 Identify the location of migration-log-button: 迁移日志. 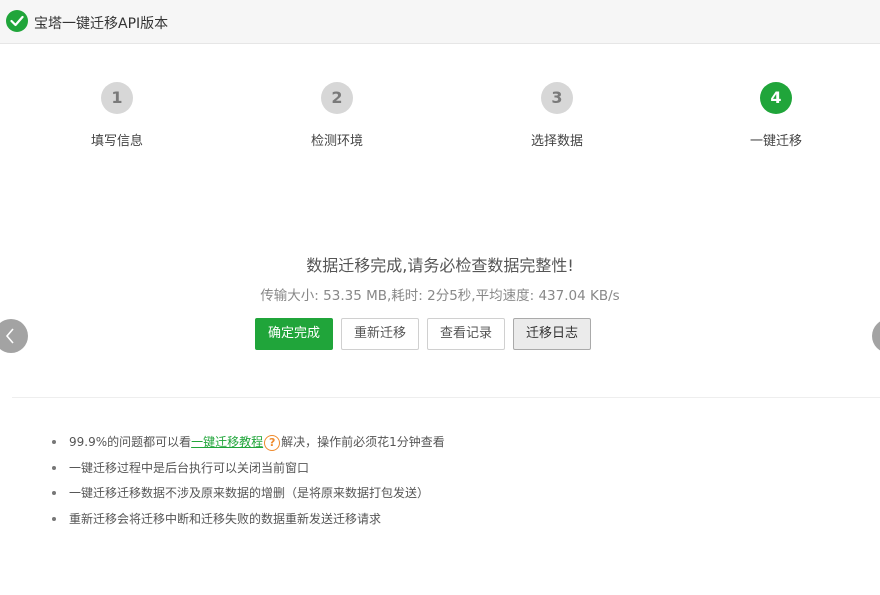
(552, 334).